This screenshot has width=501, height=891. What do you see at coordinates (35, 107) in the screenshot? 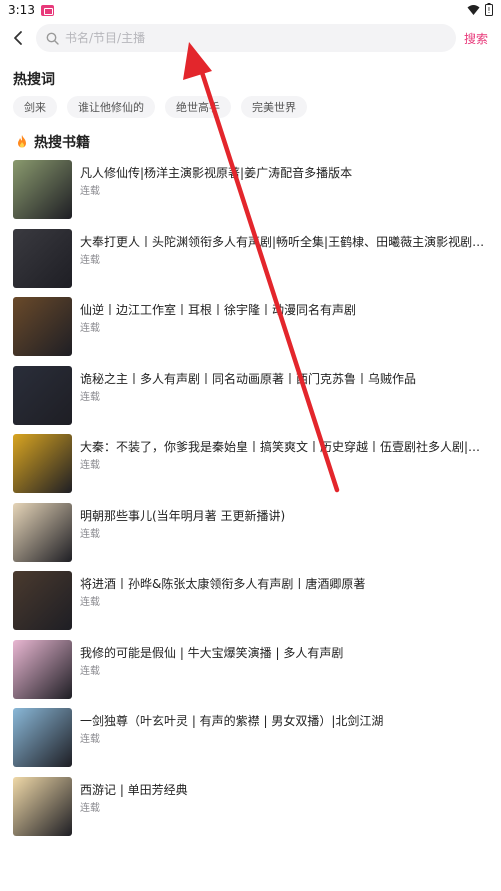
I see `hot-word-chip: 剑来` at bounding box center [35, 107].